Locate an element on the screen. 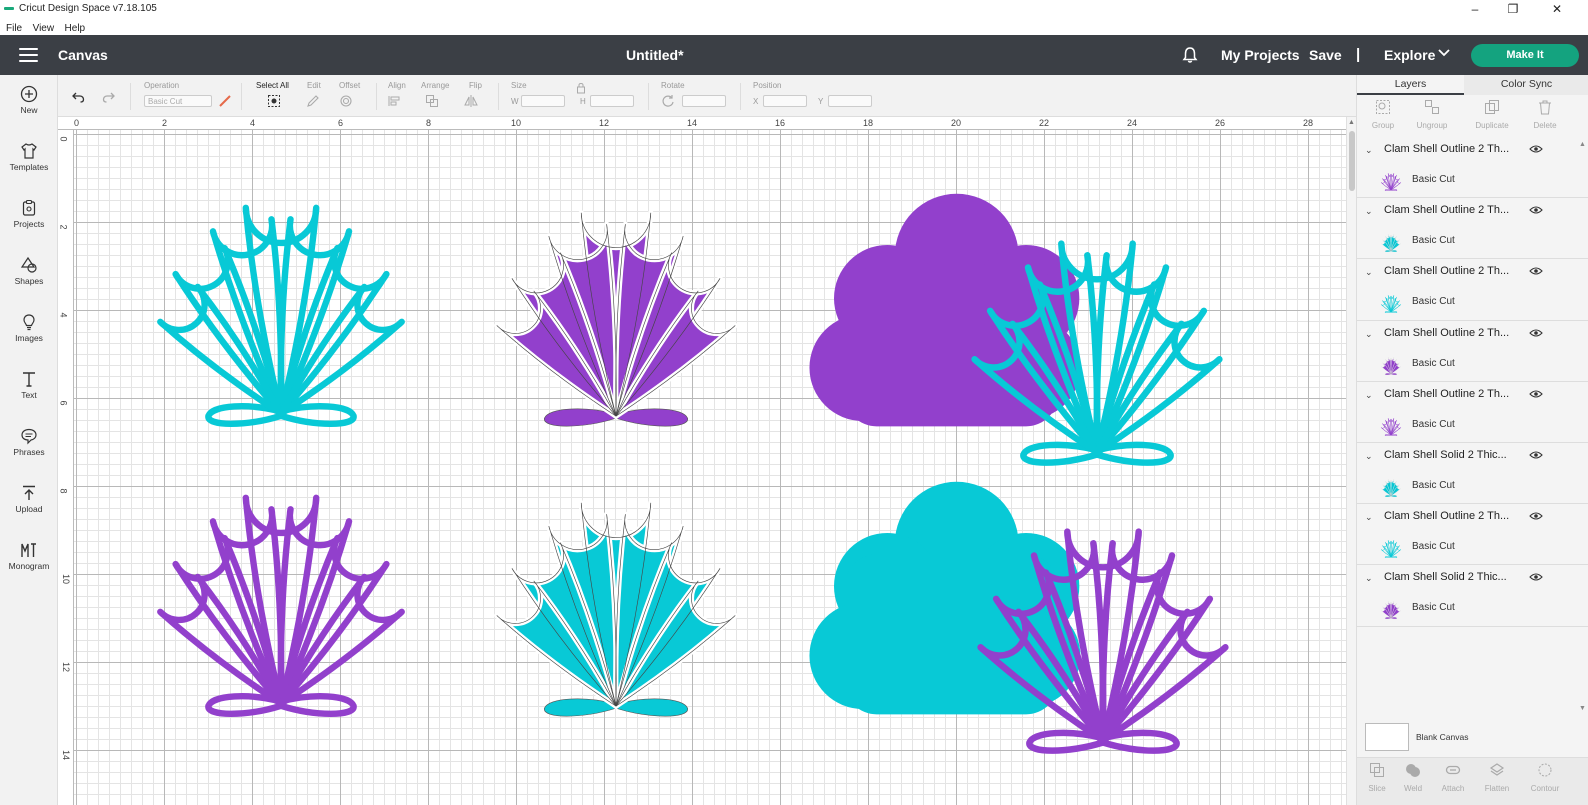 This screenshot has height=805, width=1588. make-it-button: Make It is located at coordinates (1525, 55).